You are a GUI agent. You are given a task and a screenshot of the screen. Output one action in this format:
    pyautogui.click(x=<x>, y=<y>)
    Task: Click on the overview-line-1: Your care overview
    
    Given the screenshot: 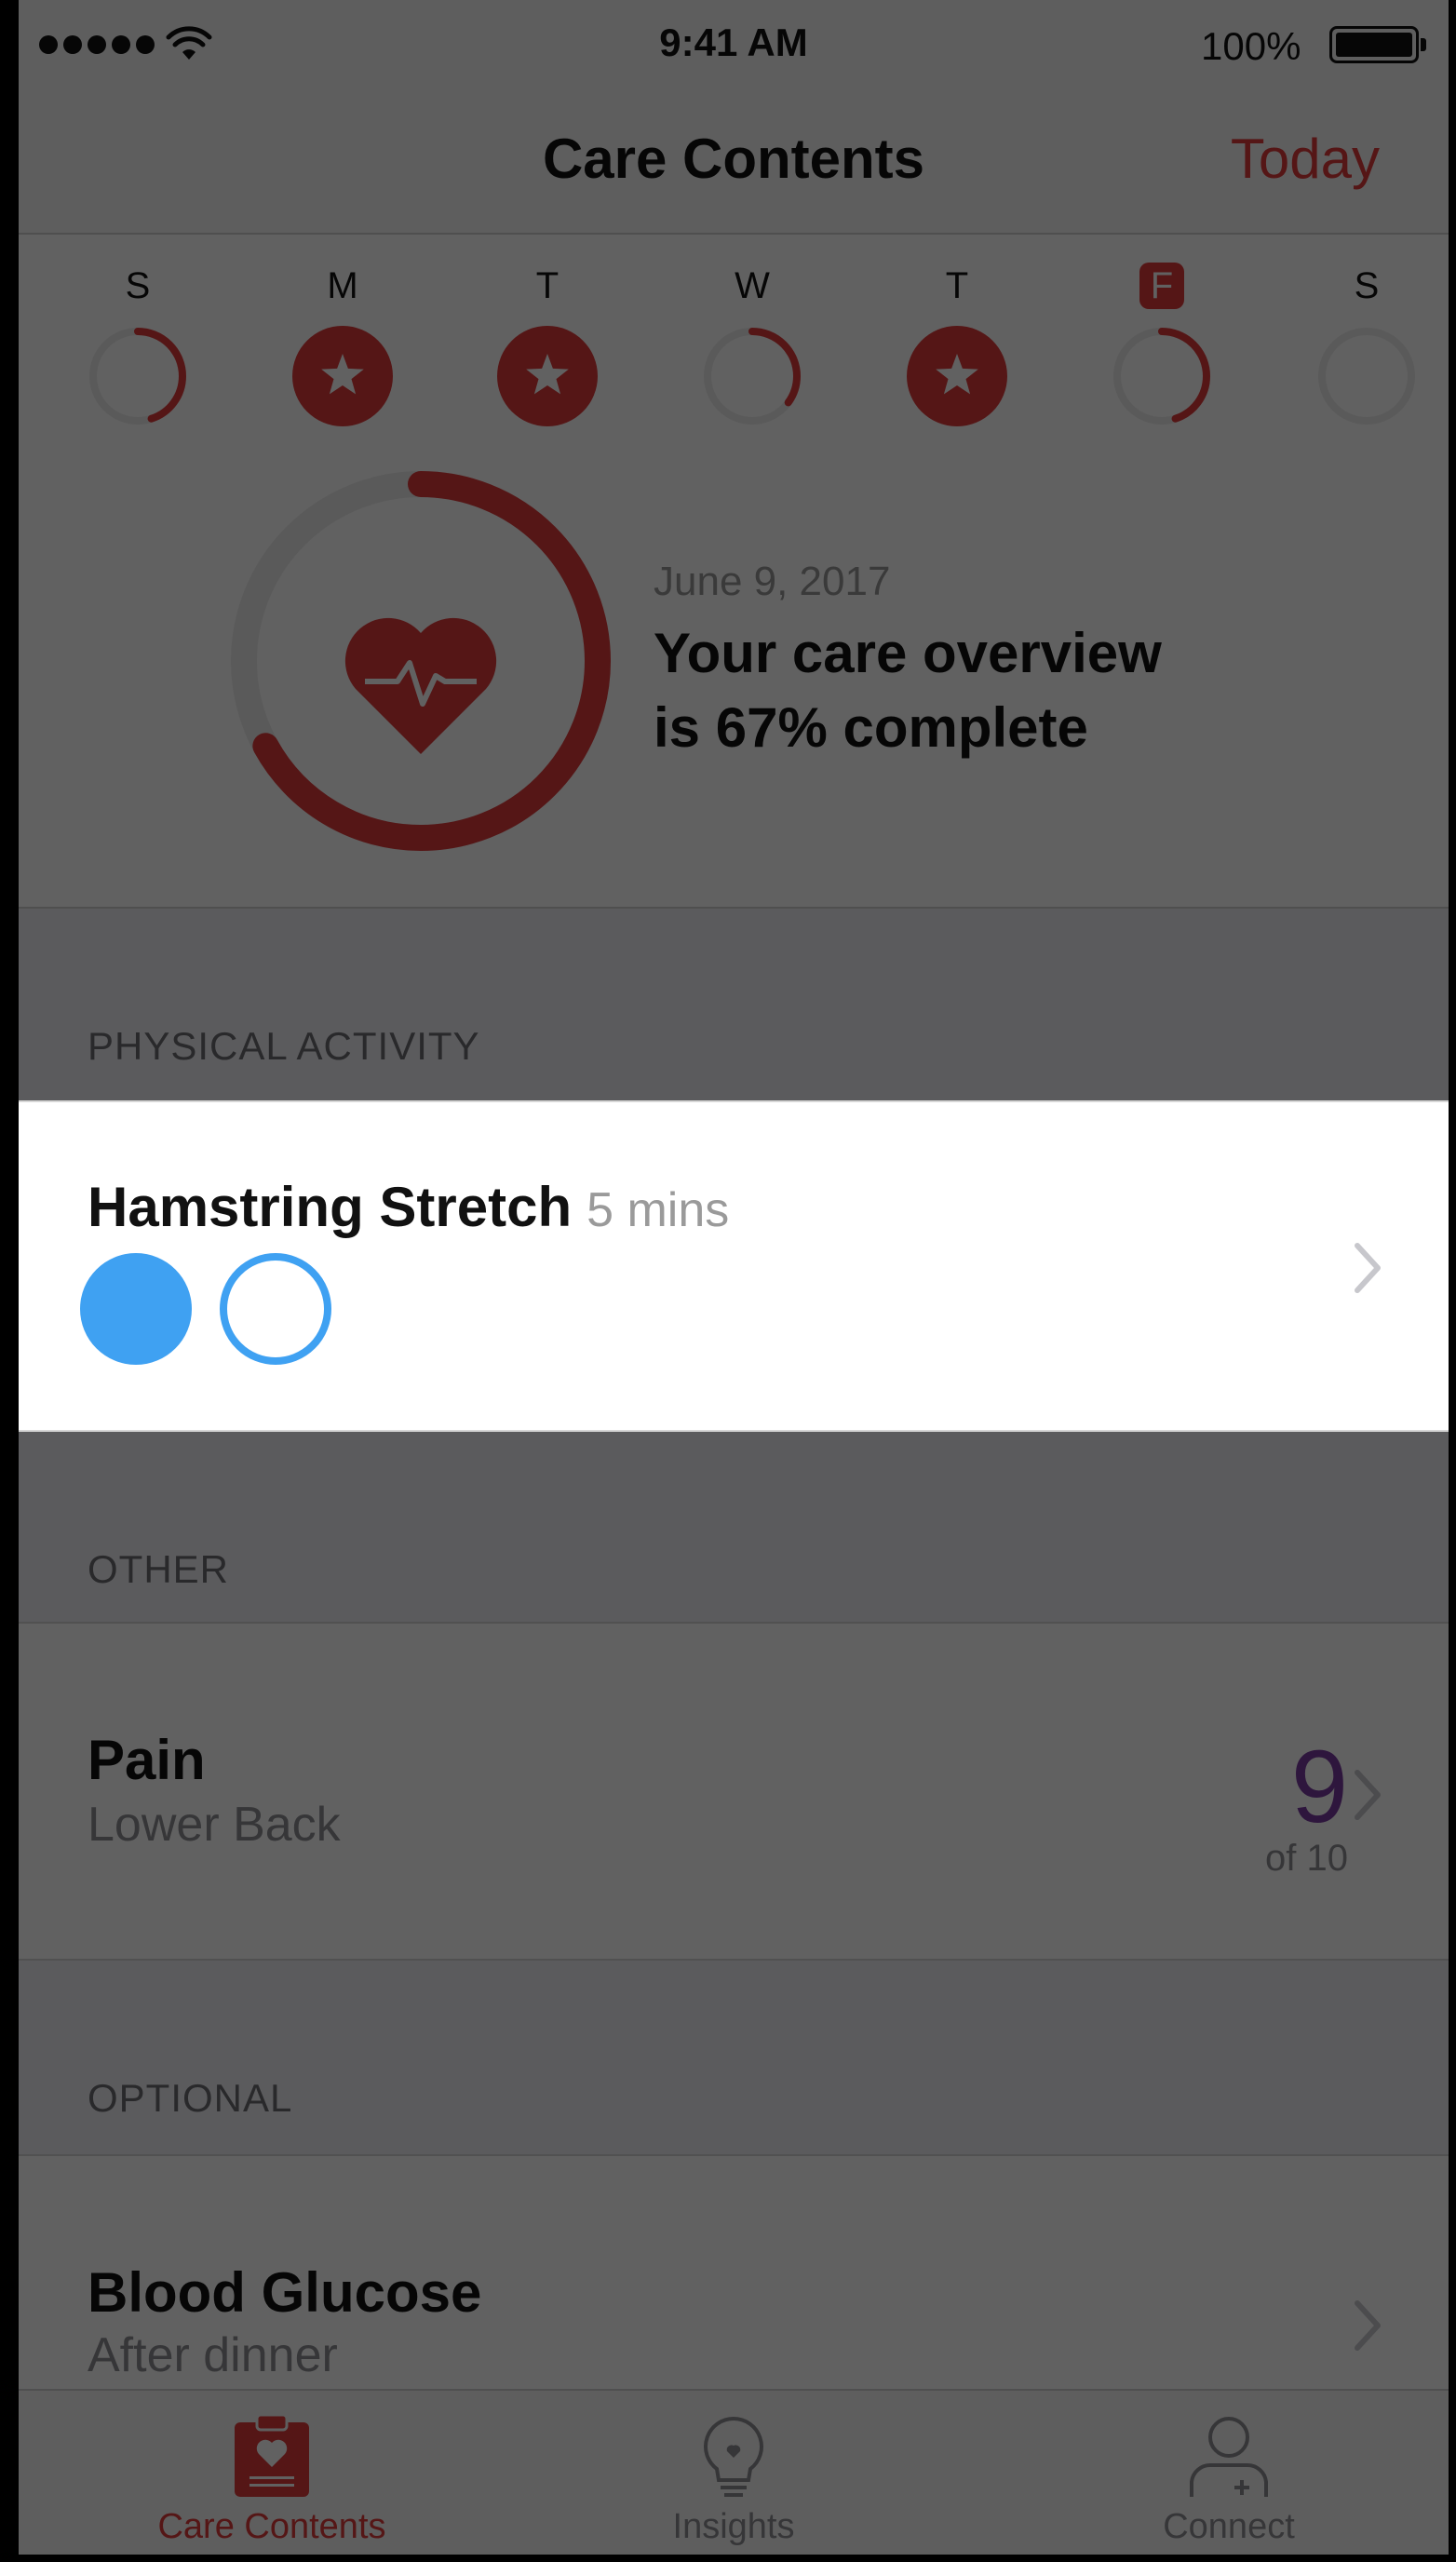 What is the action you would take?
    pyautogui.click(x=908, y=653)
    